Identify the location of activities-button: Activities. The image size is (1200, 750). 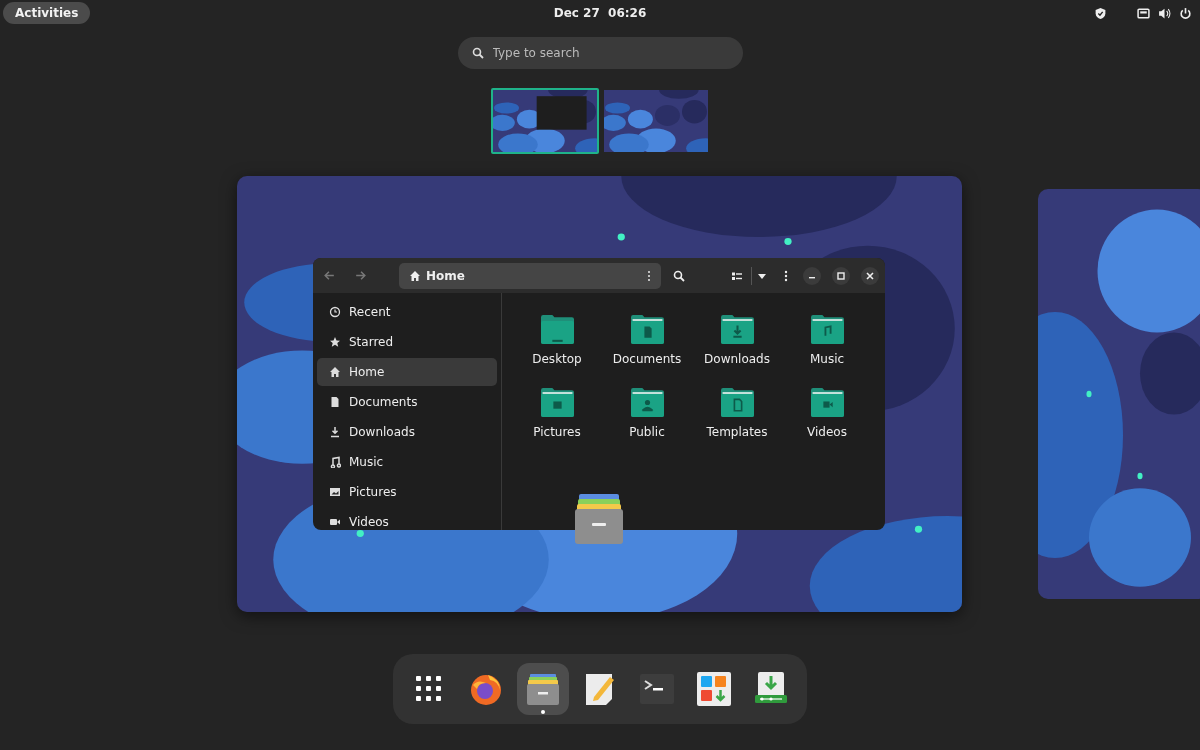
(47, 13).